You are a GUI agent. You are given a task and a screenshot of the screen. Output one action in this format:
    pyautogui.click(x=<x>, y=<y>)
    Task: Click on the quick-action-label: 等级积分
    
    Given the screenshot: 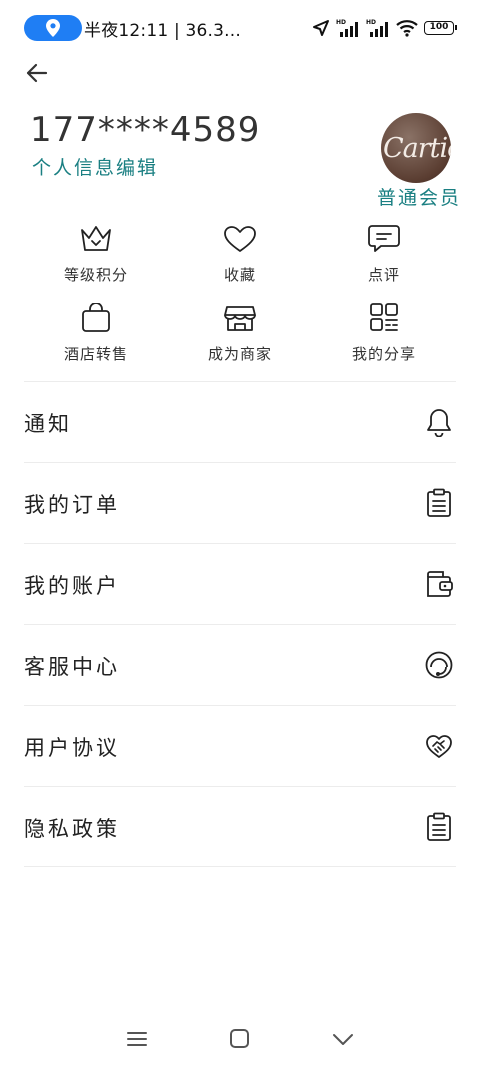 What is the action you would take?
    pyautogui.click(x=95, y=275)
    